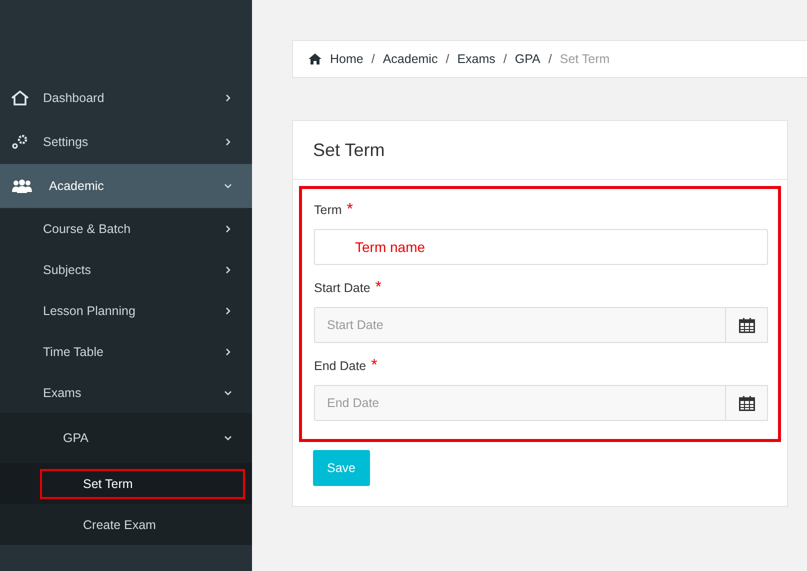 Image resolution: width=807 pixels, height=571 pixels. What do you see at coordinates (73, 352) in the screenshot?
I see `sidebar-item-label: Time Table` at bounding box center [73, 352].